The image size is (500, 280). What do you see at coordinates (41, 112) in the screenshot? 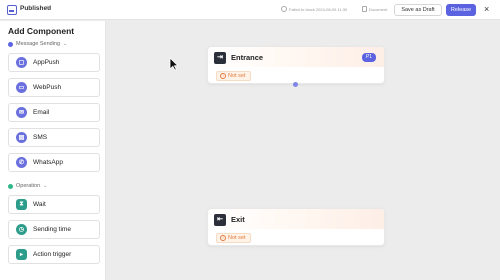
I see `component-label: Email` at bounding box center [41, 112].